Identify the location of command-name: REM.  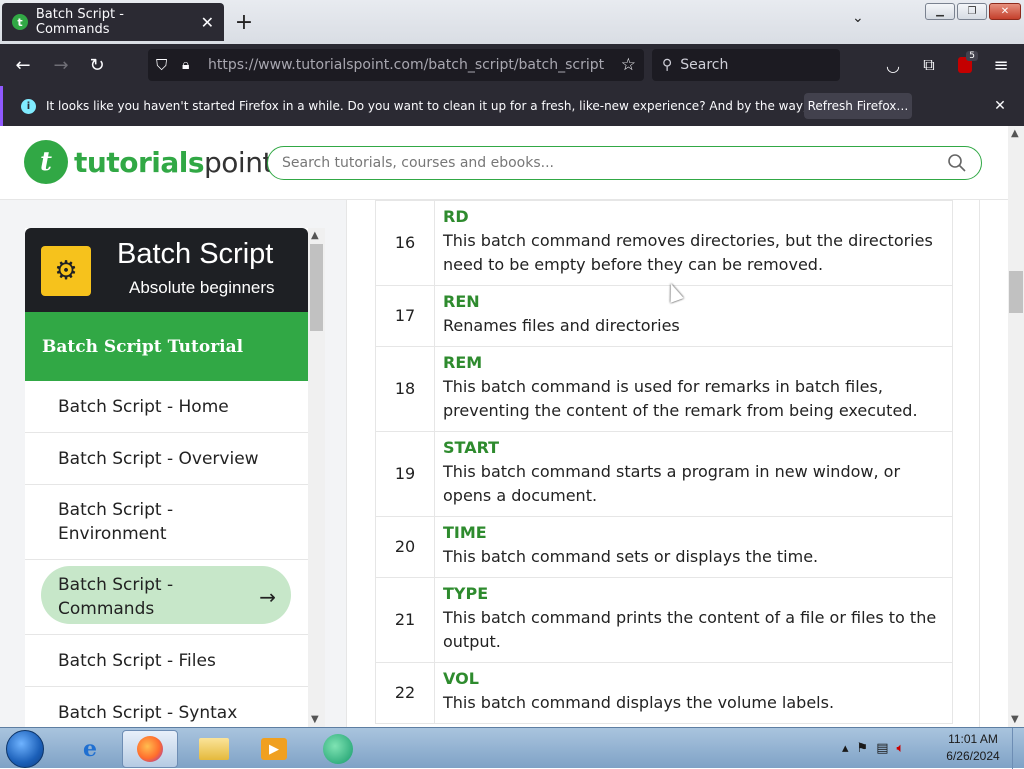
(463, 362).